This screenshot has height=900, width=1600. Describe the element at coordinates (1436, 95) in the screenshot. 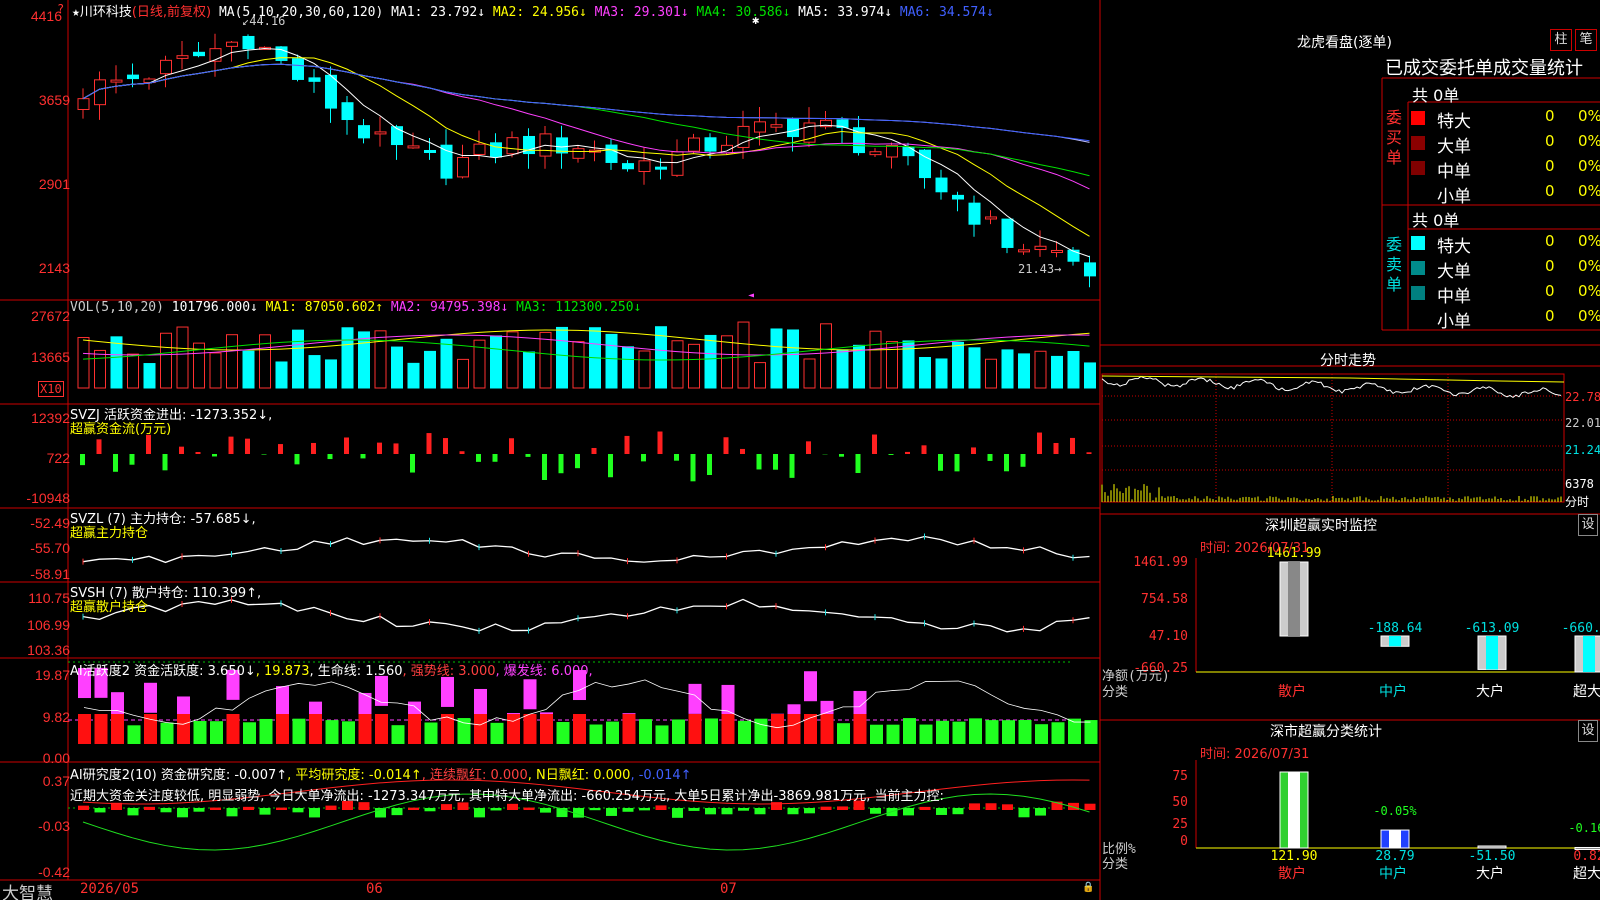

I see `order-total: 共 0单` at that location.